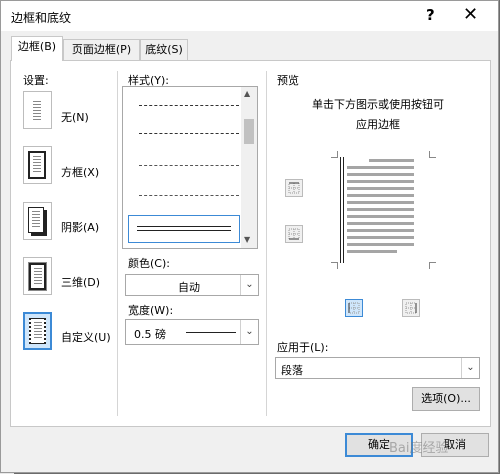 This screenshot has width=500, height=474. What do you see at coordinates (37, 165) in the screenshot?
I see `setting-box-icon` at bounding box center [37, 165].